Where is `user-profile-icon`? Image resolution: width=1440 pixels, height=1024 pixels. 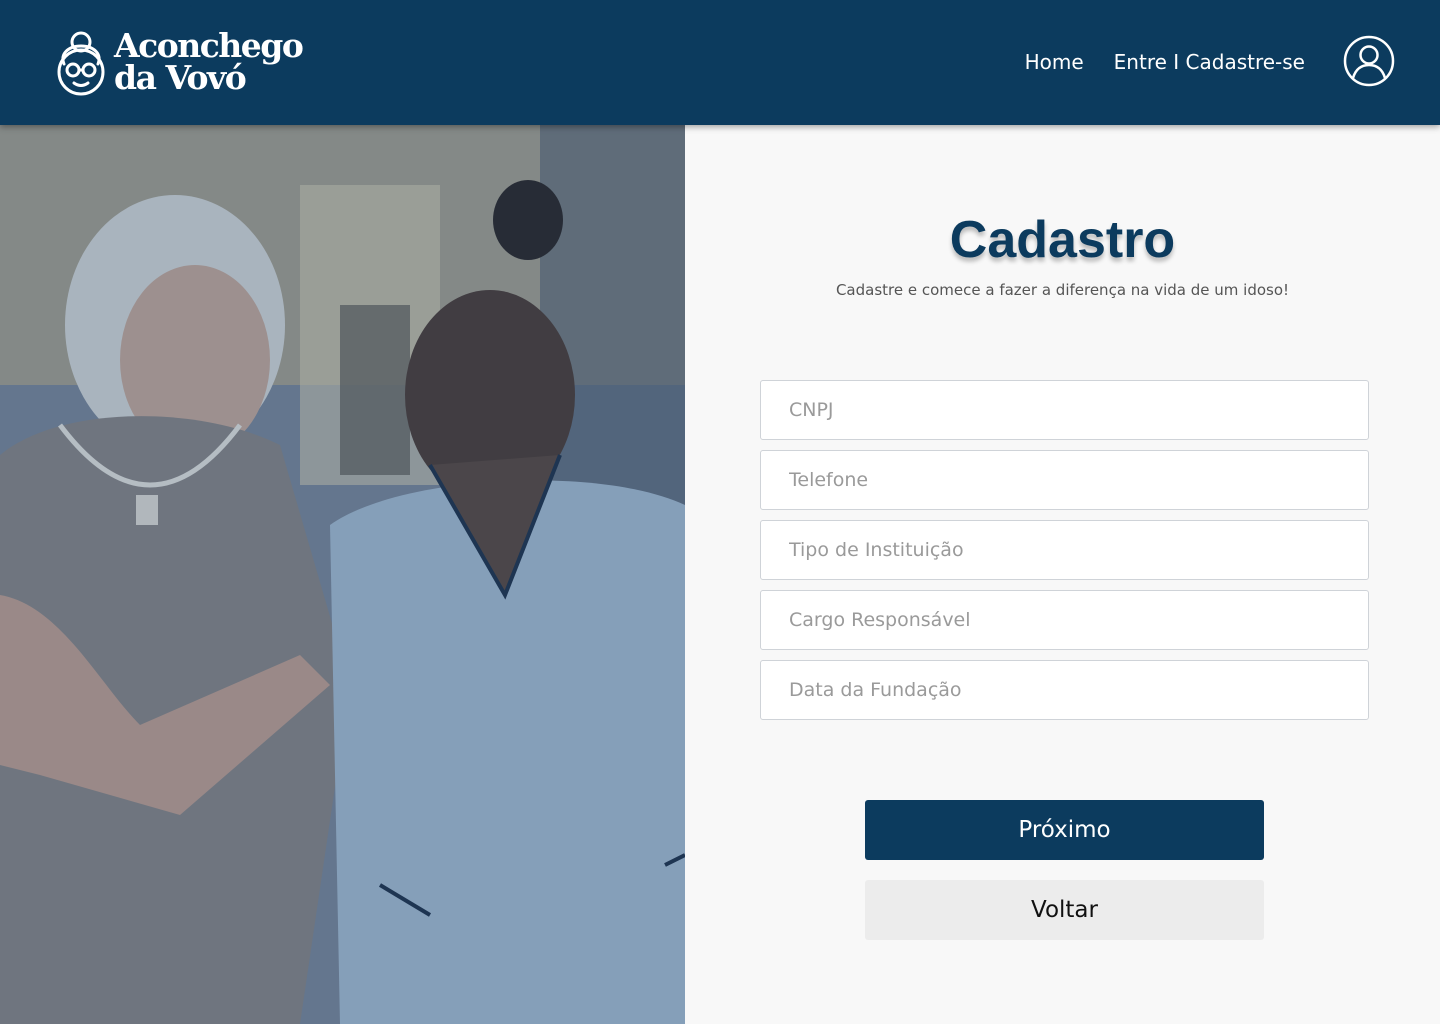
user-profile-icon is located at coordinates (1369, 61).